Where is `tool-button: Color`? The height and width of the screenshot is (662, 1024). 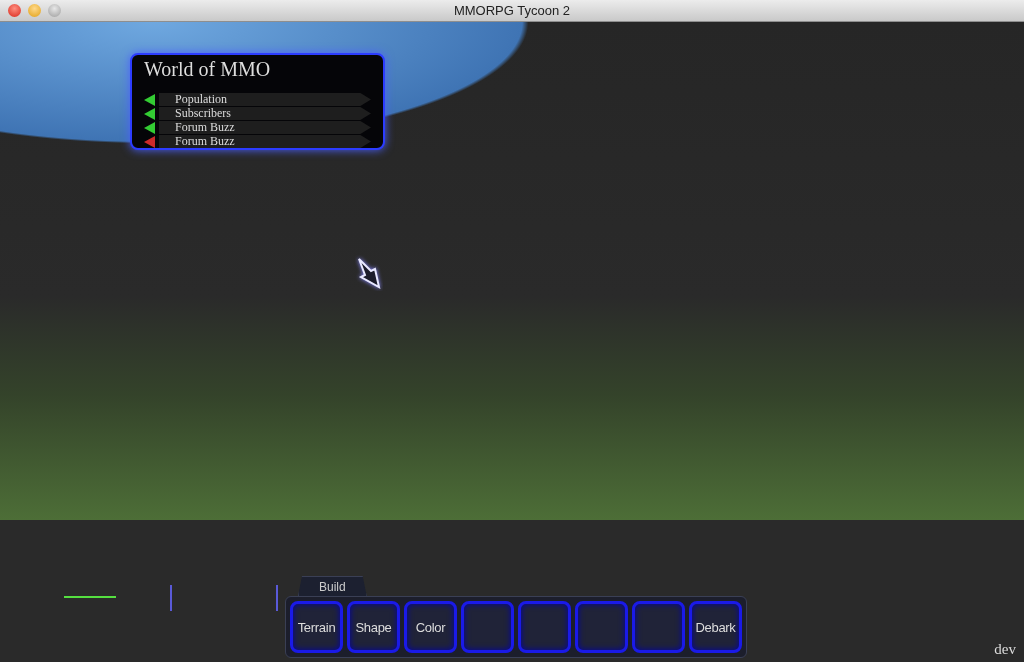 tool-button: Color is located at coordinates (430, 627).